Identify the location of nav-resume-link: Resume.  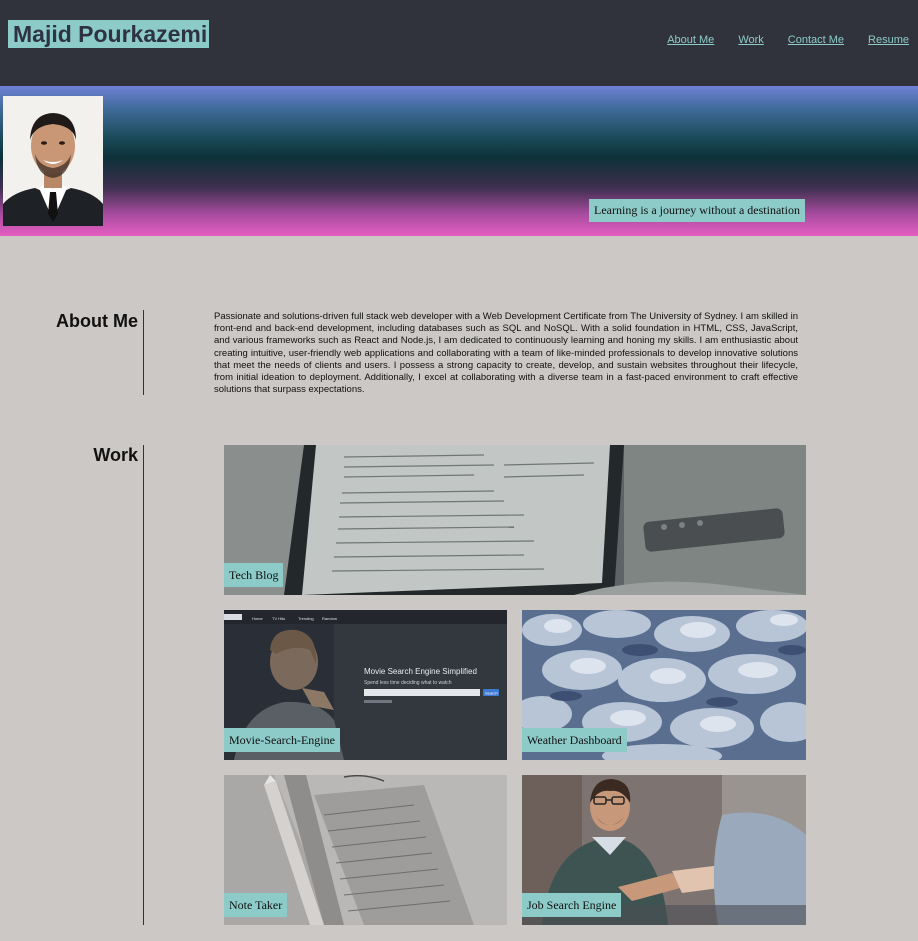
(888, 40).